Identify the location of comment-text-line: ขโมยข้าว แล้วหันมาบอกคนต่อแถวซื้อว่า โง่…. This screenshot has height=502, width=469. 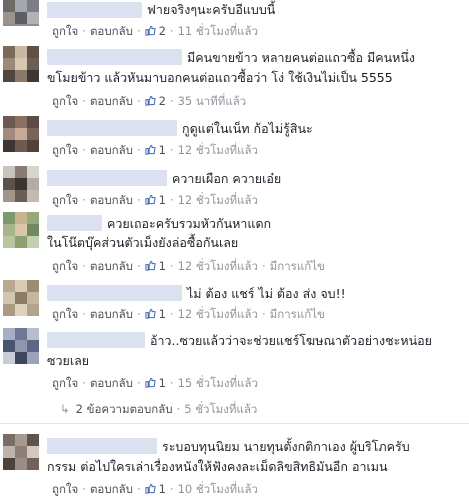
(220, 77).